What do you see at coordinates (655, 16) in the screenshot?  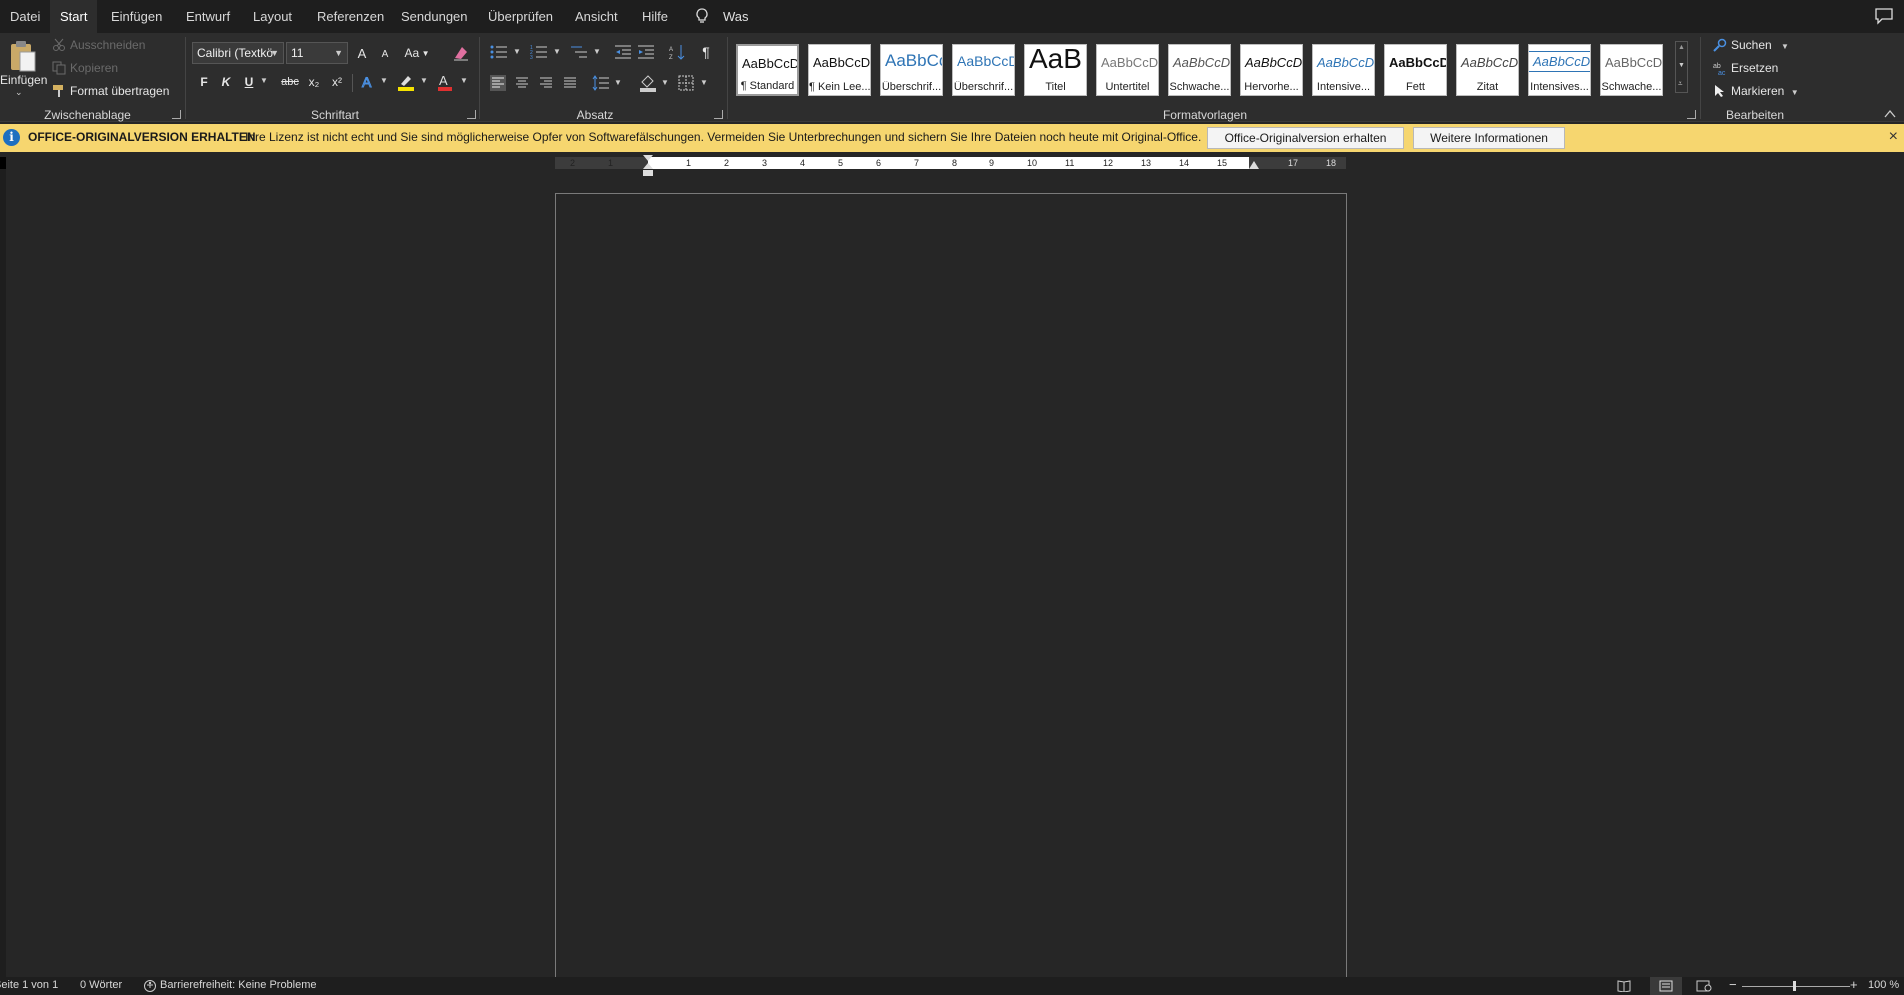 I see `tab-hilfe: Hilfe` at bounding box center [655, 16].